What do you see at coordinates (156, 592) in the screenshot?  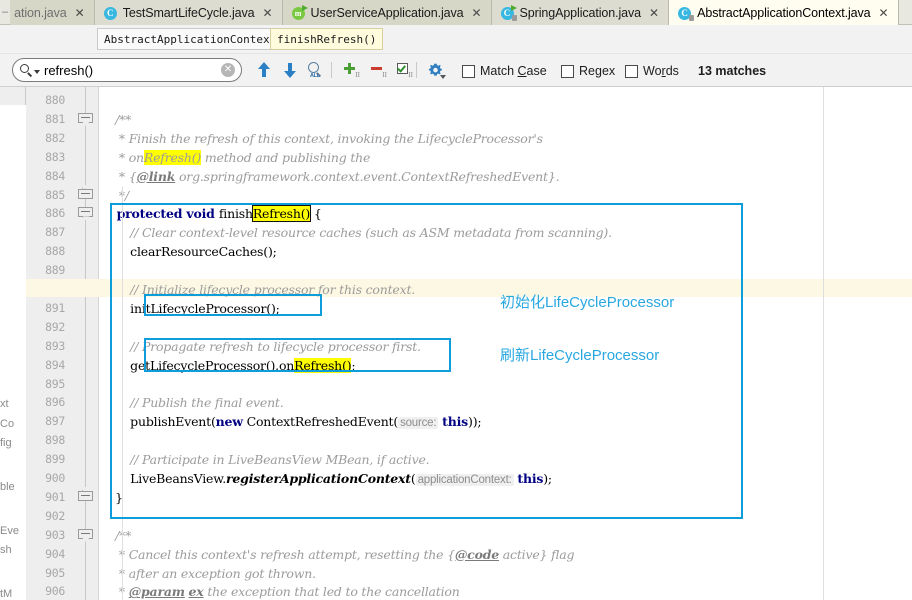 I see `code-token: @param` at bounding box center [156, 592].